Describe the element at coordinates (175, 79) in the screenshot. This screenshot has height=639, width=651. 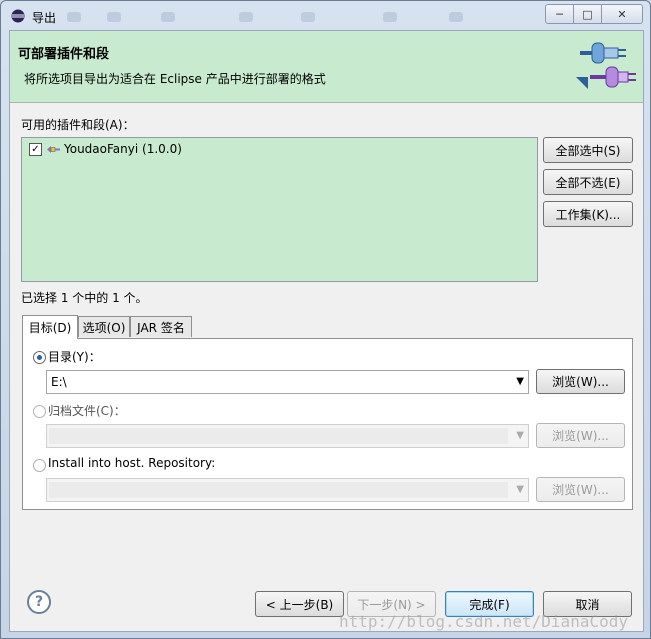
I see `banner-description: 将所选项目导出为适合在 Eclipse 产品中进行部署的格式` at that location.